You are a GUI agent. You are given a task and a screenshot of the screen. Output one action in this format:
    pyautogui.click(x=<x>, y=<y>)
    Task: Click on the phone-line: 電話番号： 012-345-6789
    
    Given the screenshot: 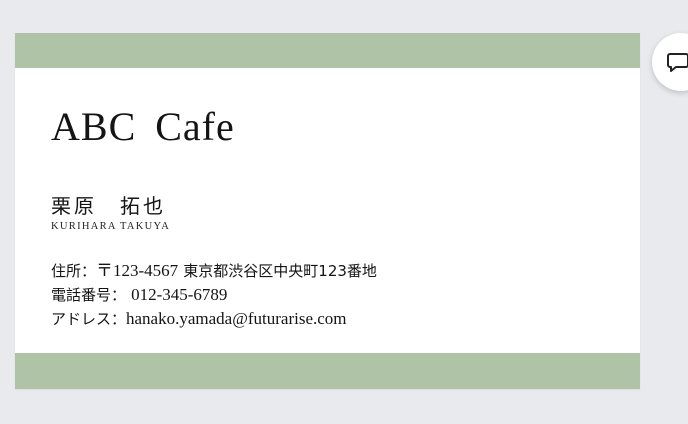 What is the action you would take?
    pyautogui.click(x=214, y=295)
    